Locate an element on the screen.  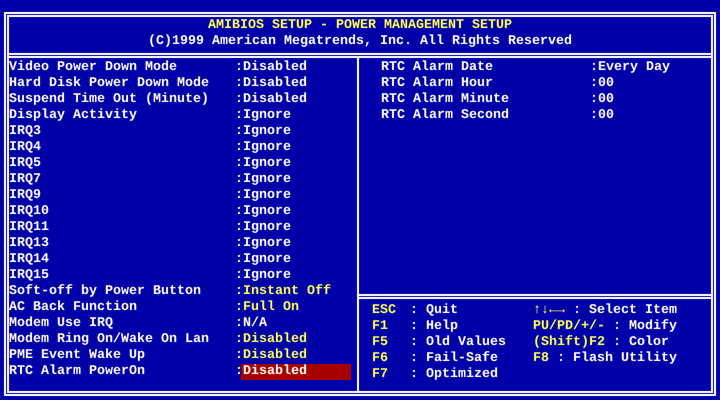
shortcut-action: : Color is located at coordinates (640, 343).